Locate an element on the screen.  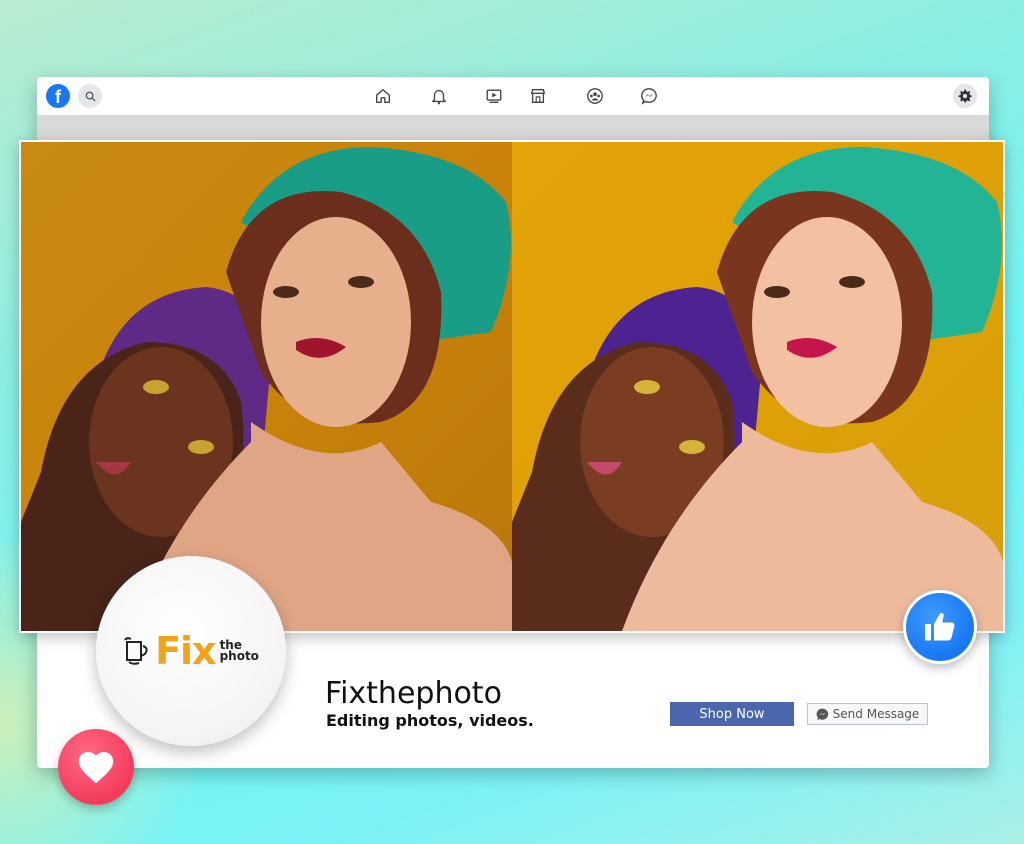
gear-icon is located at coordinates (965, 96).